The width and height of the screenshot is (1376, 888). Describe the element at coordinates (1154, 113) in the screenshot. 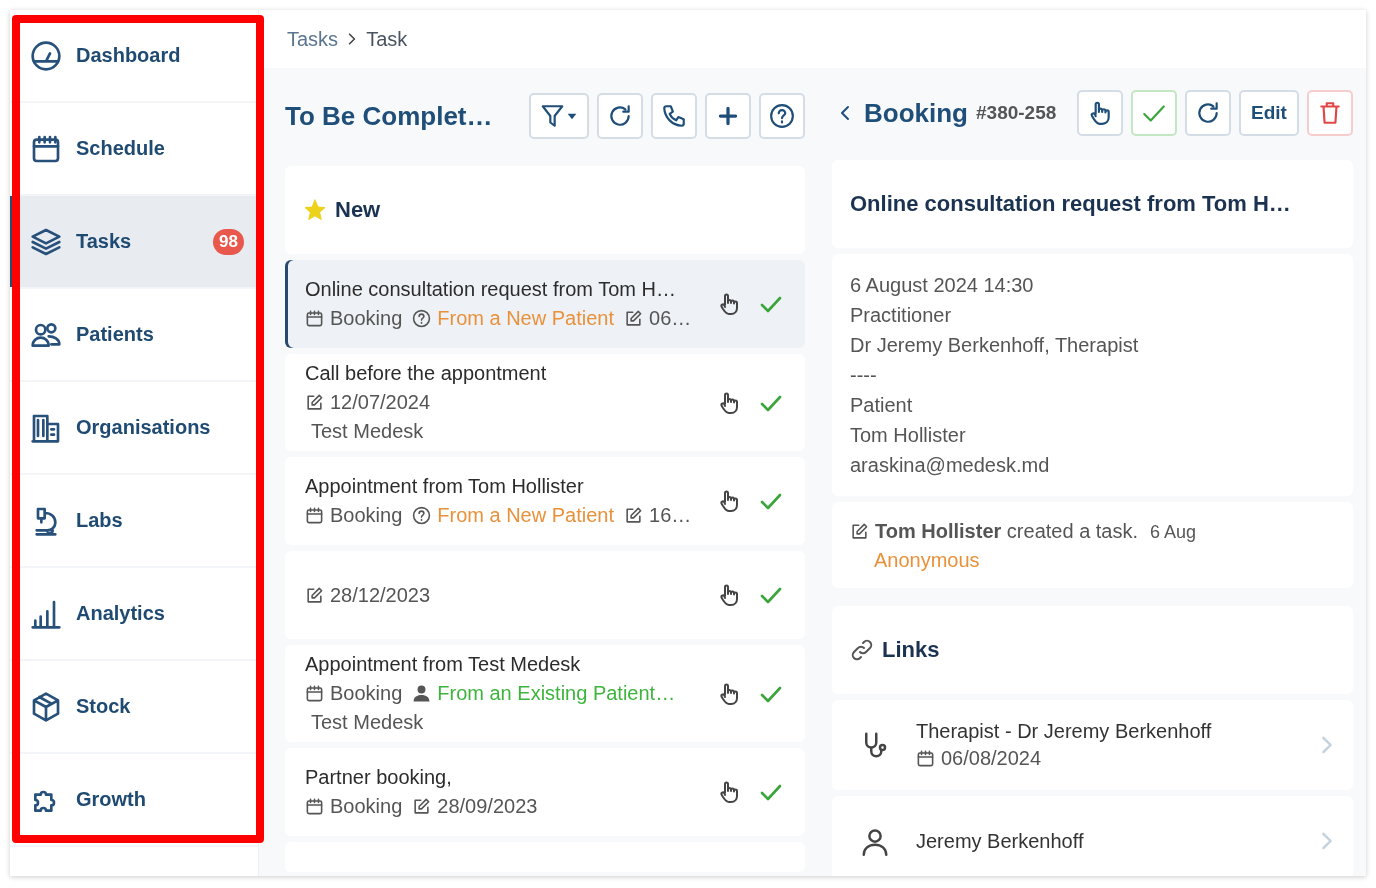

I see `complete-button` at that location.